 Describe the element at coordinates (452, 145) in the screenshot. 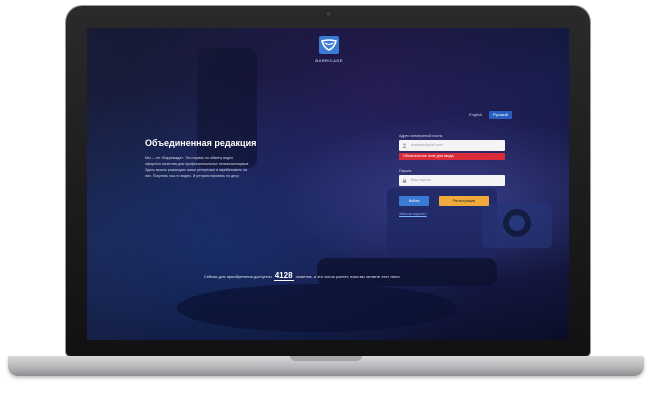

I see `email-field: example@mail.com` at that location.